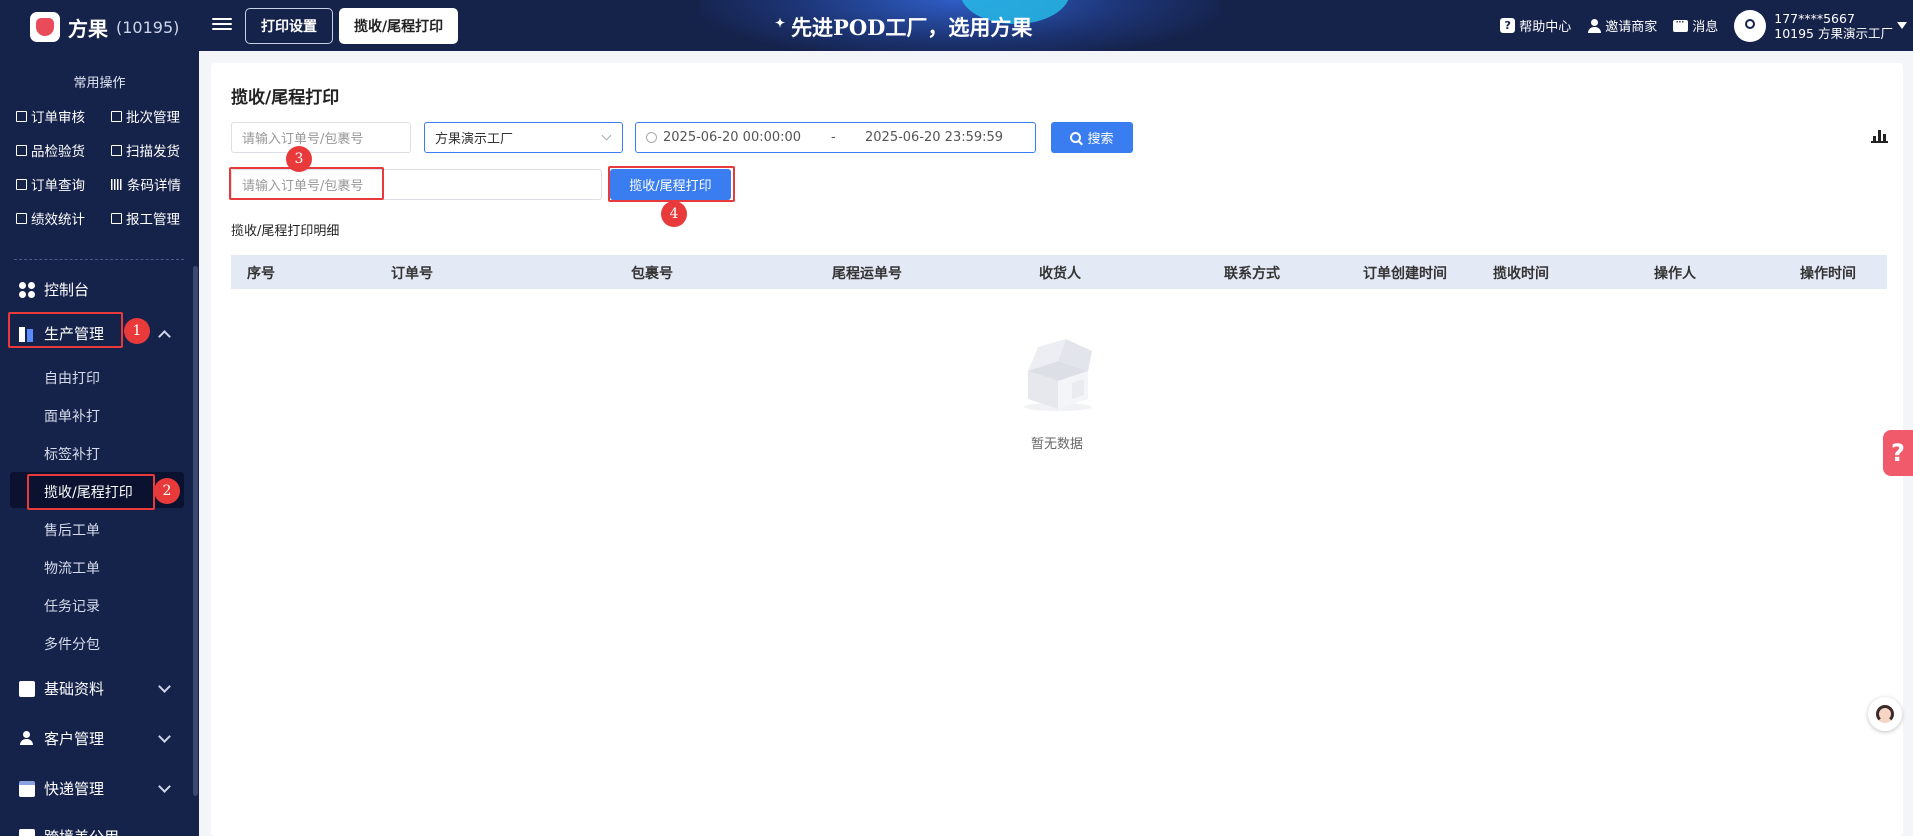 This screenshot has height=836, width=1913. I want to click on sidebar-item-cross-border: 跨境美公用, so click(99, 826).